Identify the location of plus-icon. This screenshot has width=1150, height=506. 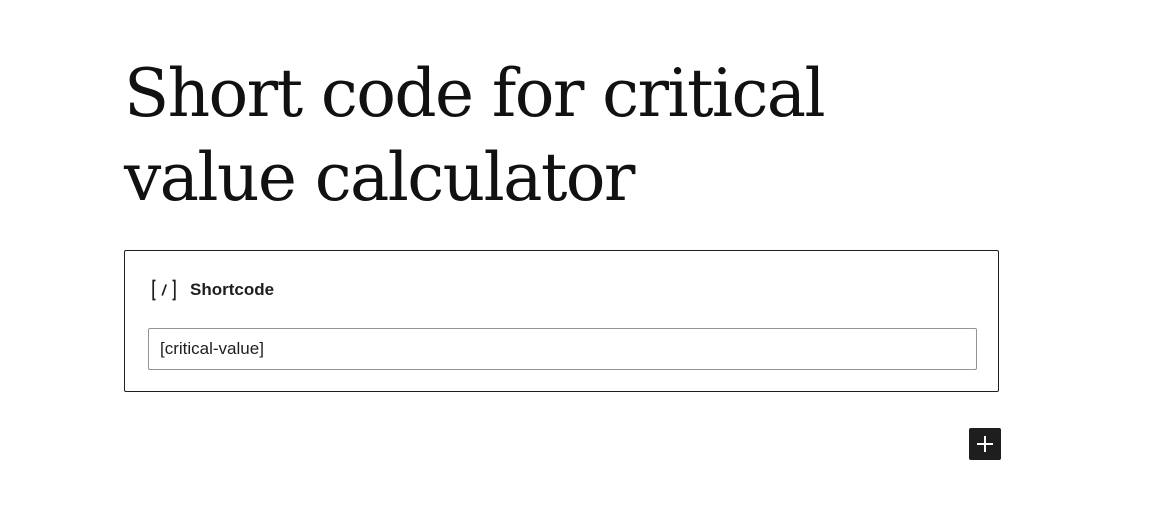
(985, 444).